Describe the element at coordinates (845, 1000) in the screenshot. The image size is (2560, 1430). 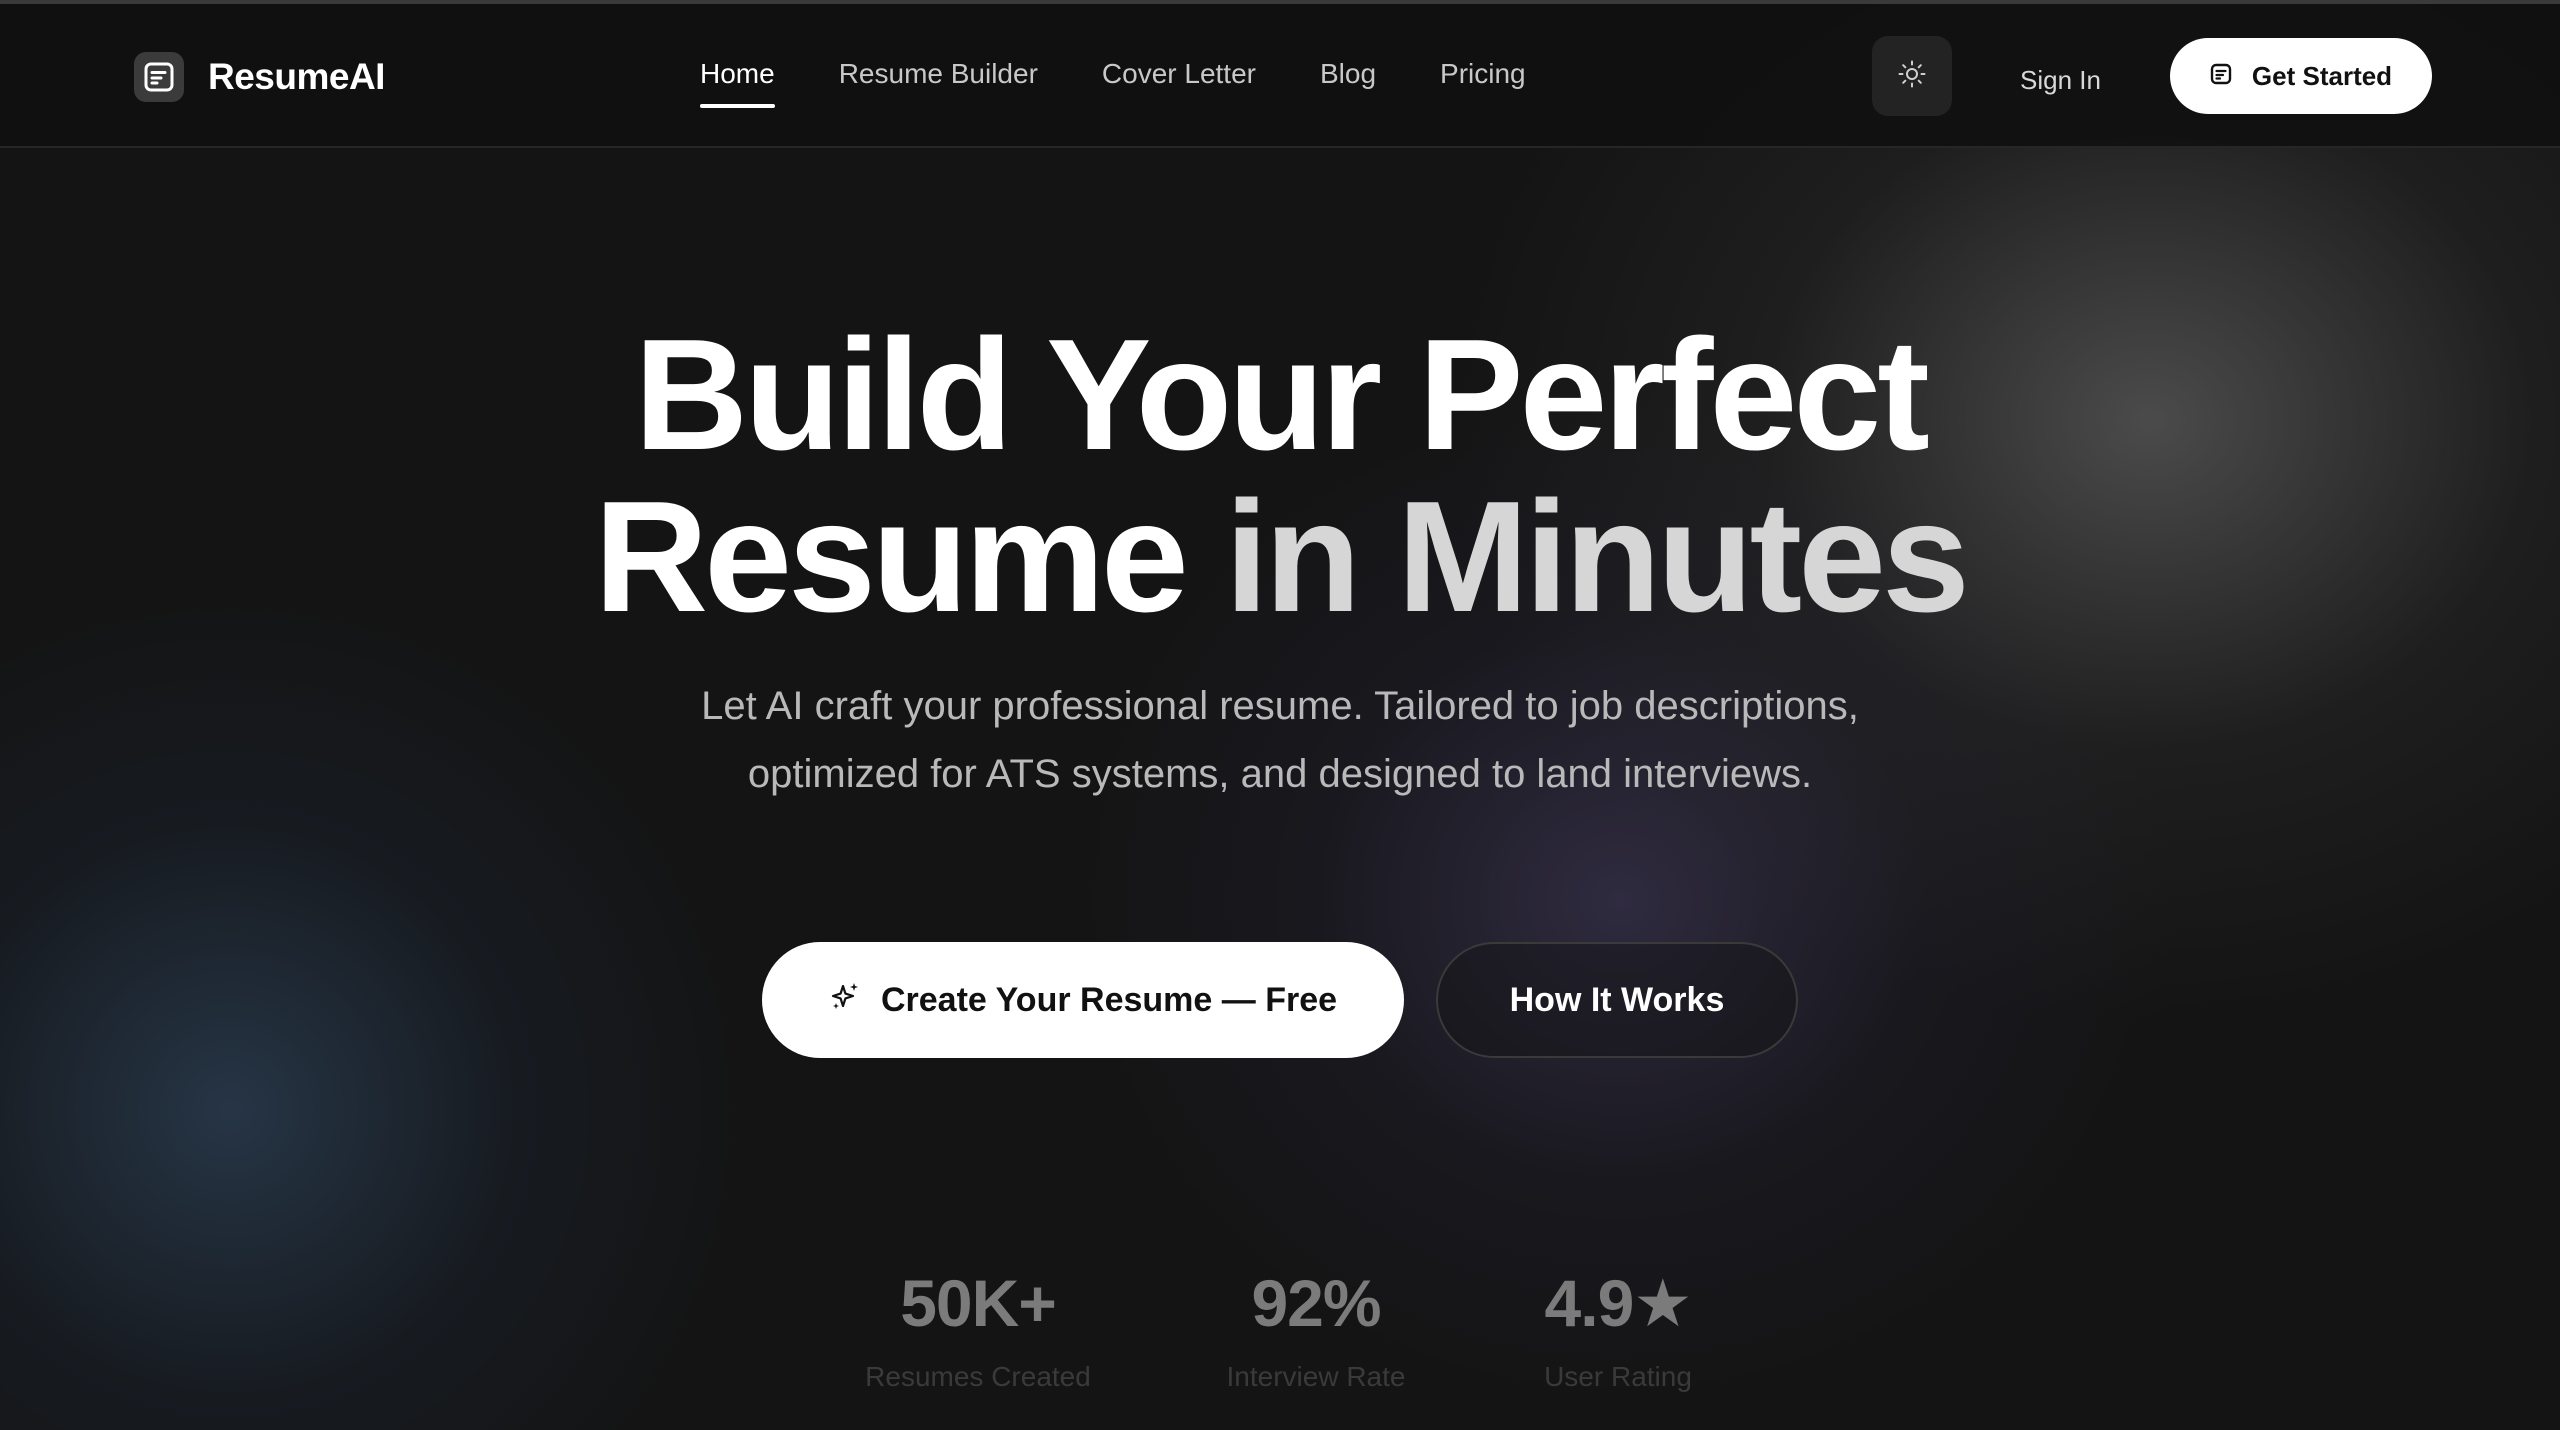
I see `sparkles-icon` at that location.